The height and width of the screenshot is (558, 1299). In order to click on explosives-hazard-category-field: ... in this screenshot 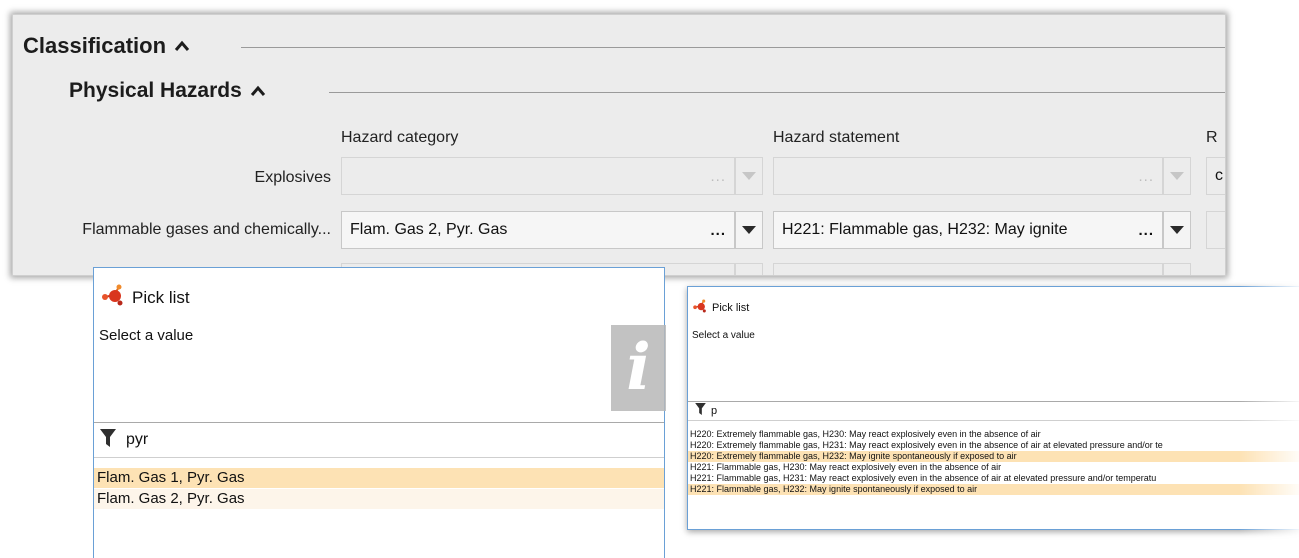, I will do `click(538, 176)`.